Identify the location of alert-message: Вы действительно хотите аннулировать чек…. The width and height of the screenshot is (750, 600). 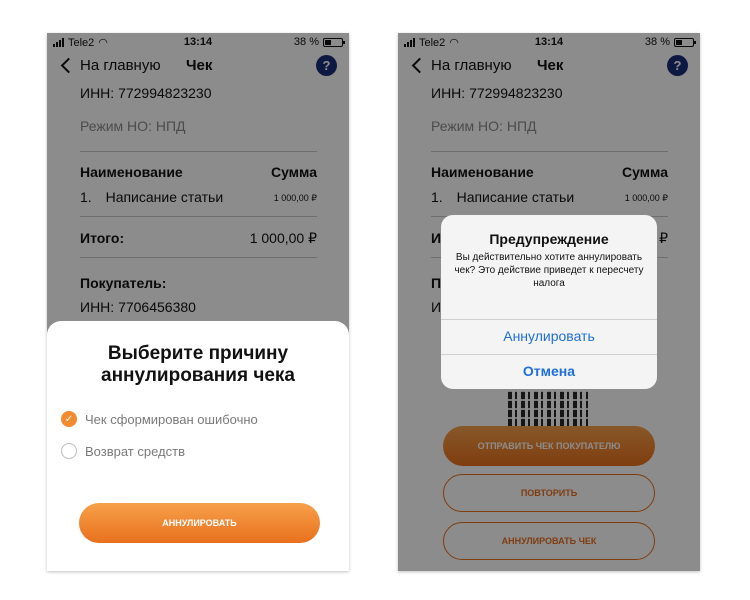
(549, 270).